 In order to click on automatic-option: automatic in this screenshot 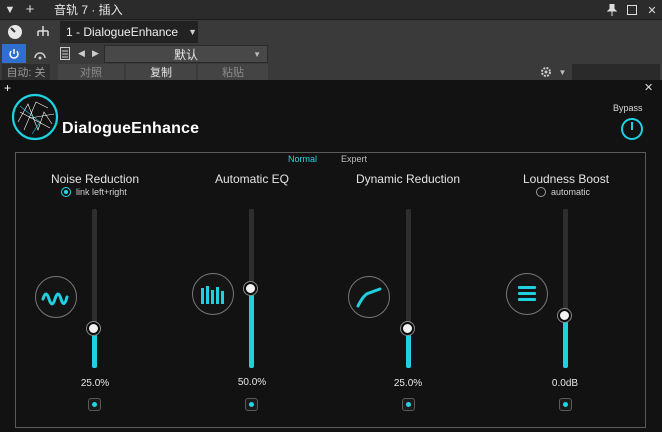, I will do `click(563, 192)`.